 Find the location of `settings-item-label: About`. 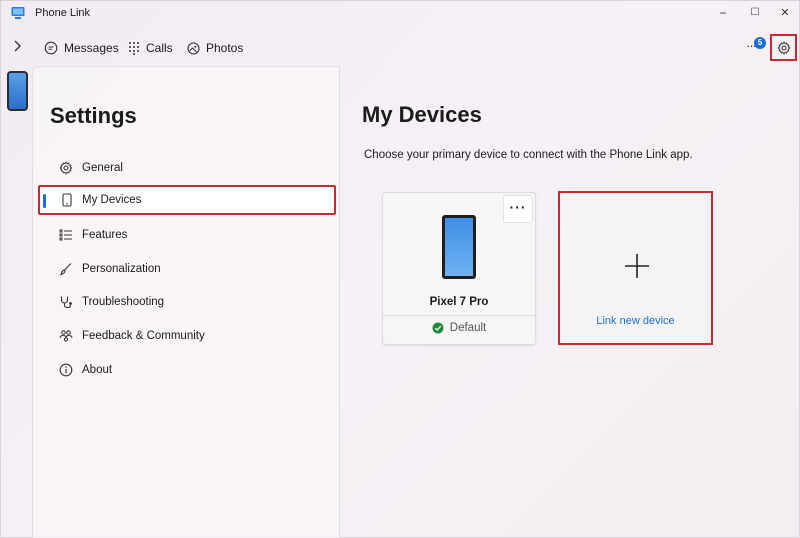

settings-item-label: About is located at coordinates (97, 370).